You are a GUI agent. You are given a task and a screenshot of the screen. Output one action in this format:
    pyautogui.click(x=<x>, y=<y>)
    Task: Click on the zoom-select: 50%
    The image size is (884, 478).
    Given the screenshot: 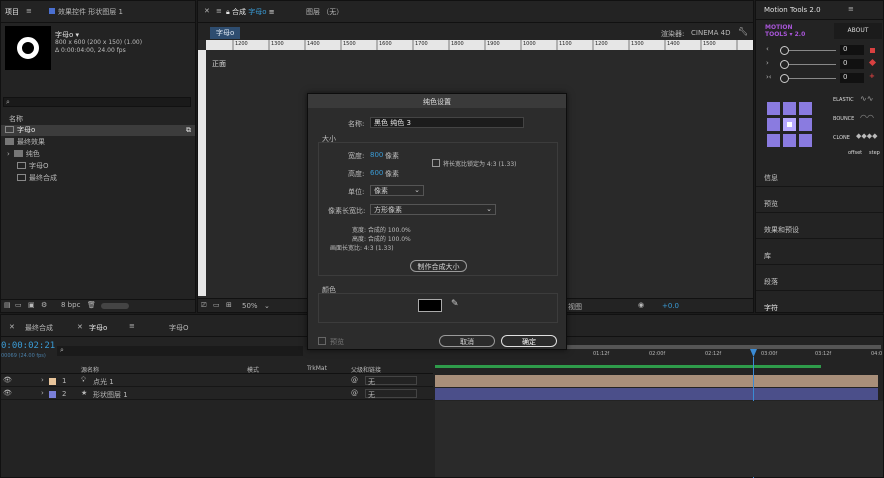 What is the action you would take?
    pyautogui.click(x=250, y=306)
    